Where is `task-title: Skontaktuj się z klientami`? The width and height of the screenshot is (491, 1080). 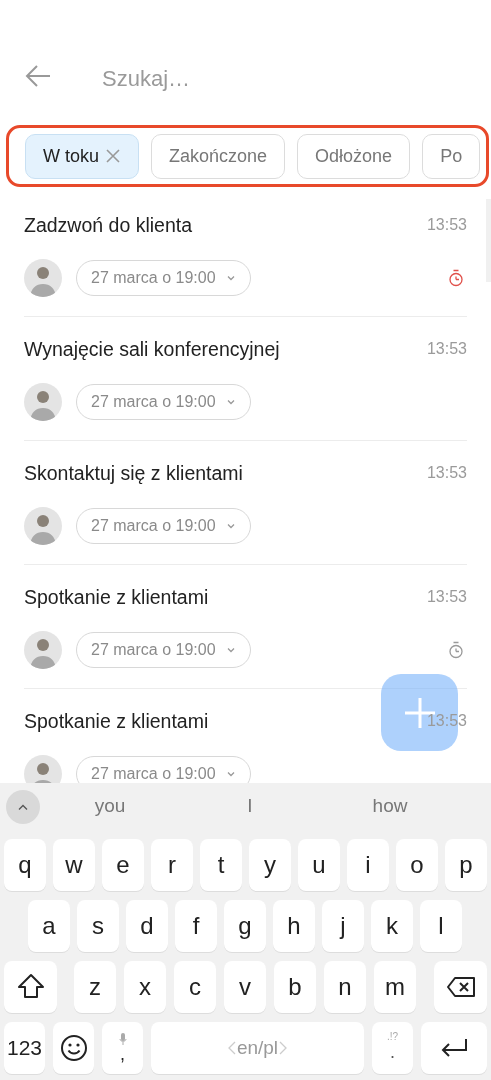 task-title: Skontaktuj się z klientami is located at coordinates (133, 473).